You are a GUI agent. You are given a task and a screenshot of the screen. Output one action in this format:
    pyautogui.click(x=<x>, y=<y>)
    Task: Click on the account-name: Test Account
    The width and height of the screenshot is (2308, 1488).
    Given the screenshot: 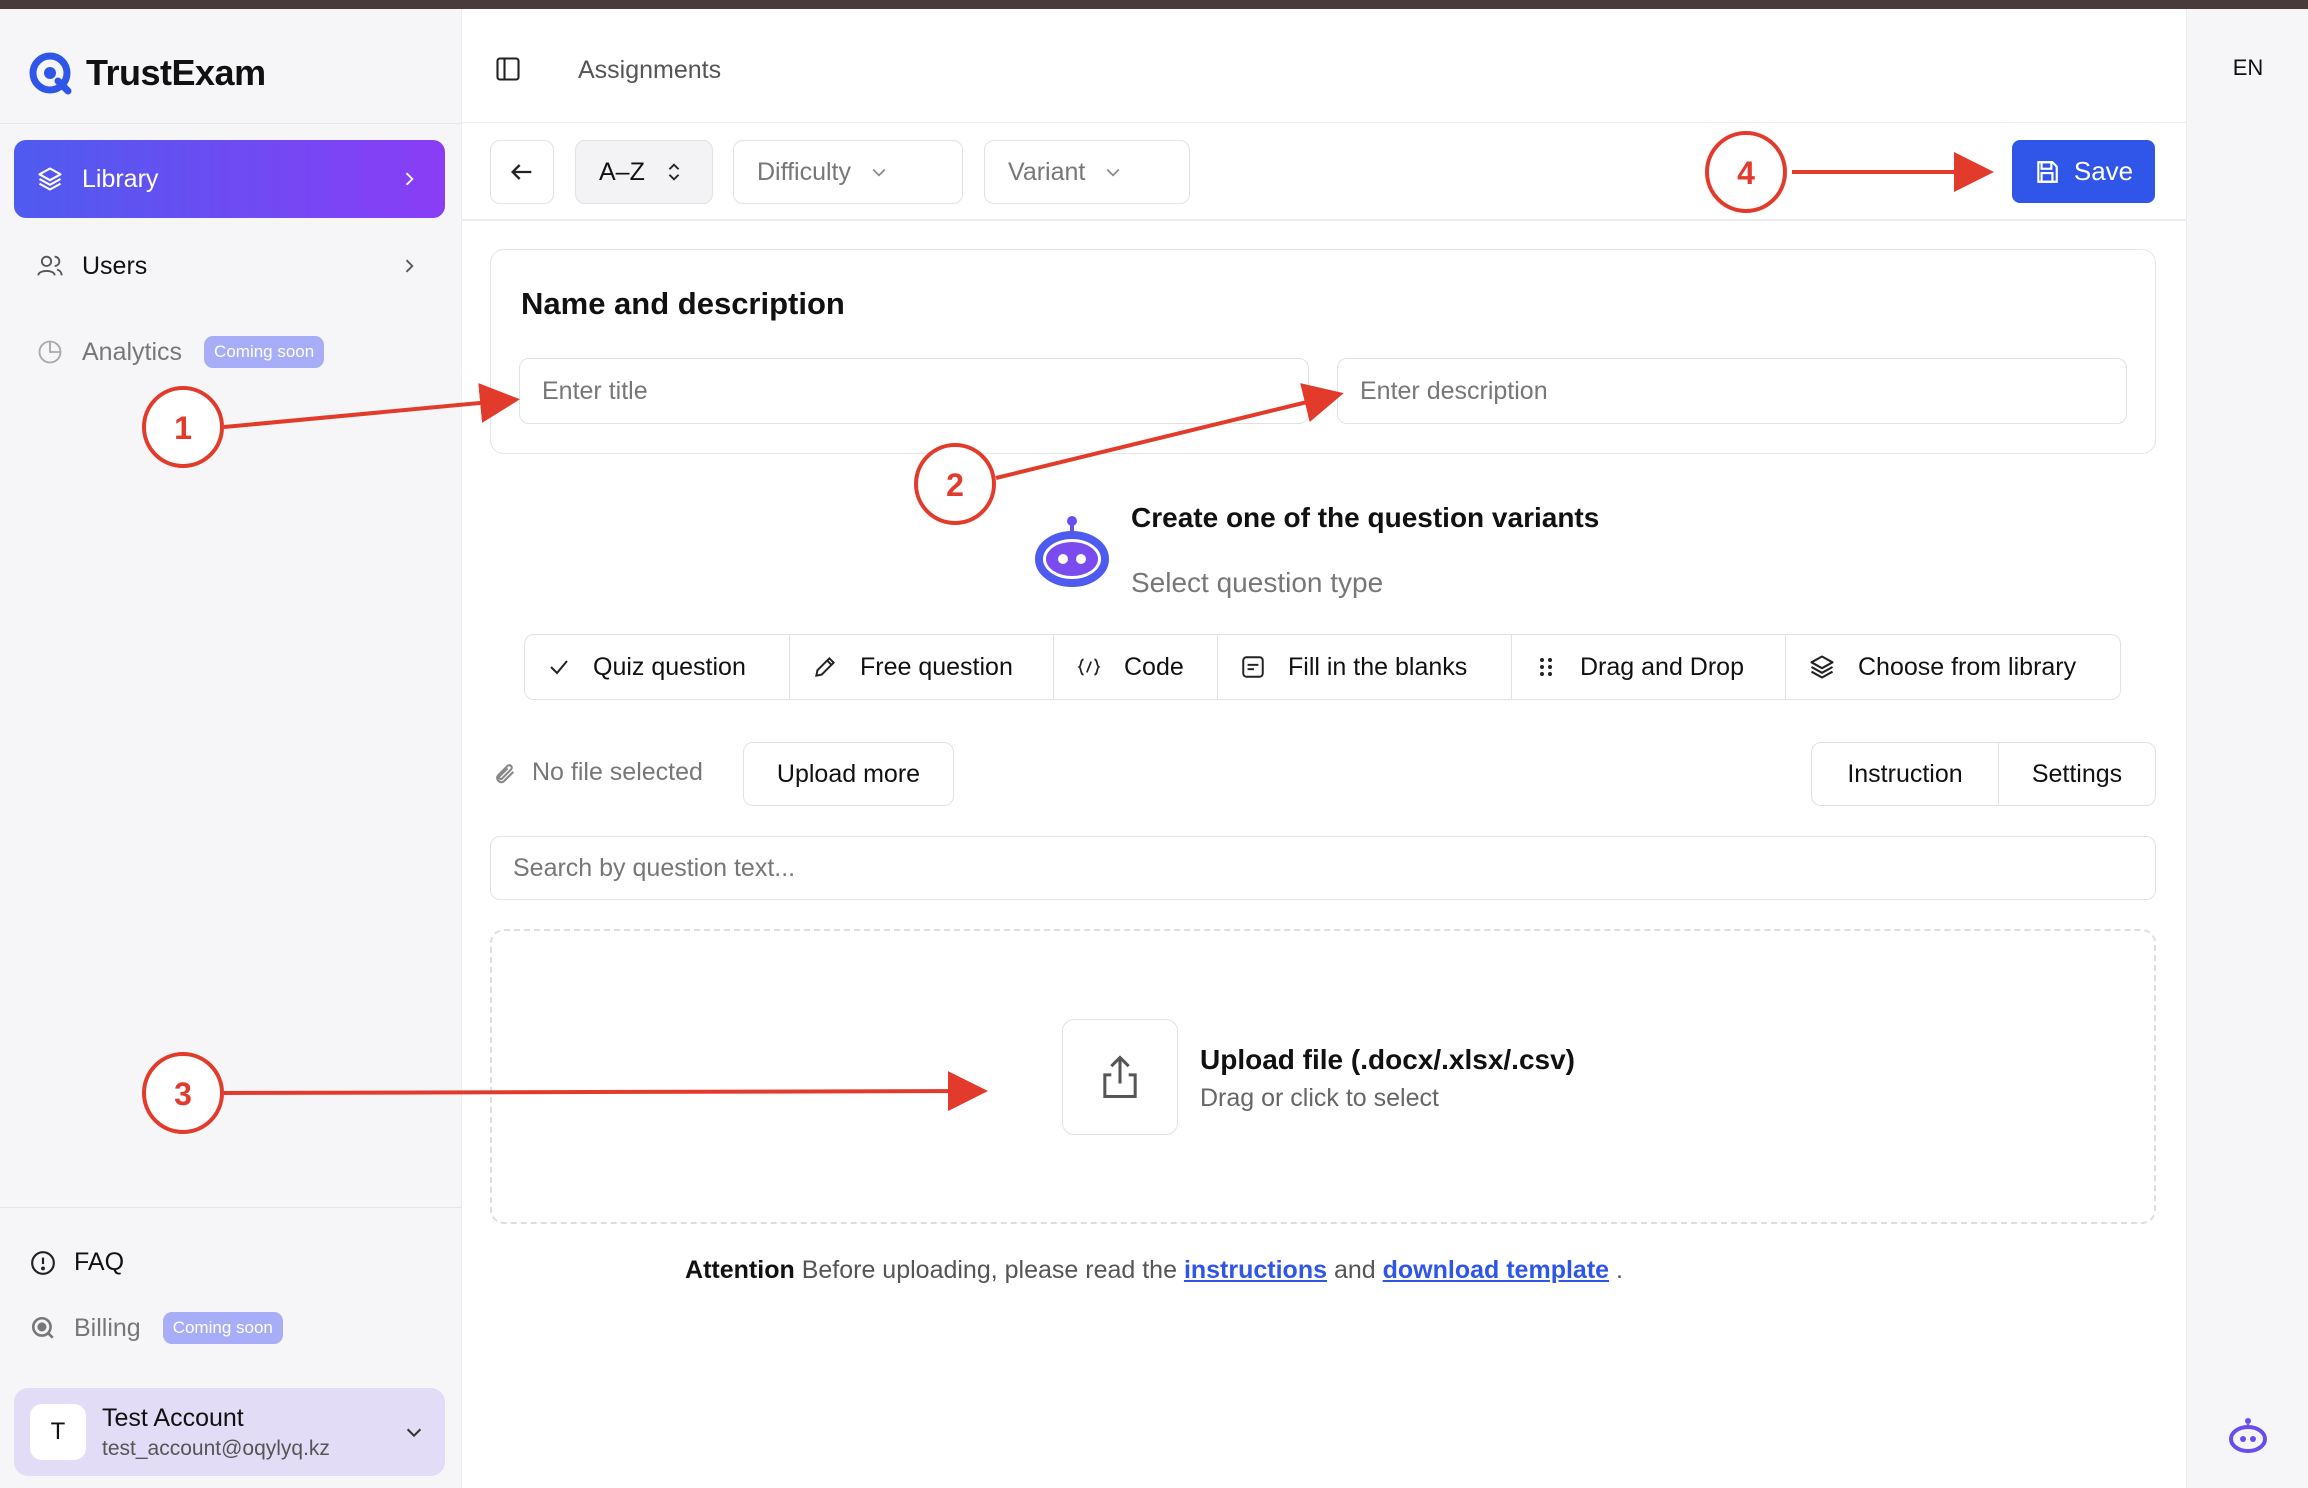 What is the action you would take?
    pyautogui.click(x=173, y=1417)
    